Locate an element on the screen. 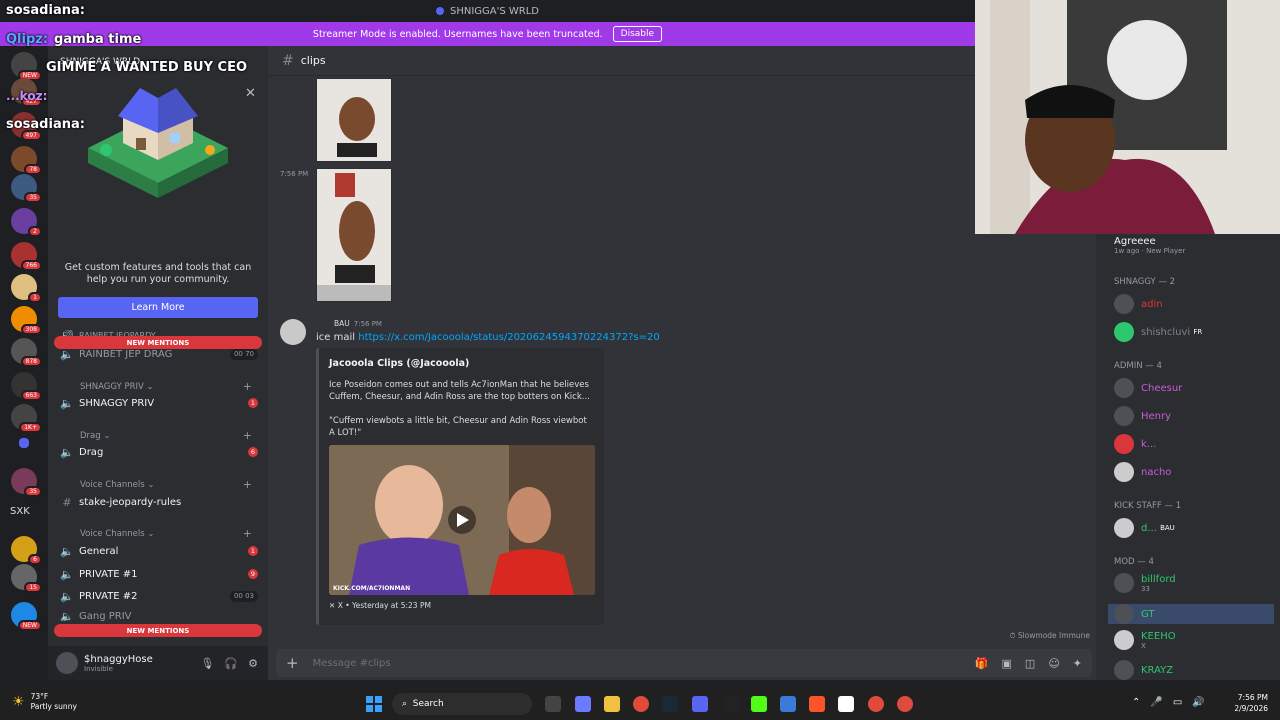 The height and width of the screenshot is (720, 1280). member-item: Henry is located at coordinates (1194, 416).